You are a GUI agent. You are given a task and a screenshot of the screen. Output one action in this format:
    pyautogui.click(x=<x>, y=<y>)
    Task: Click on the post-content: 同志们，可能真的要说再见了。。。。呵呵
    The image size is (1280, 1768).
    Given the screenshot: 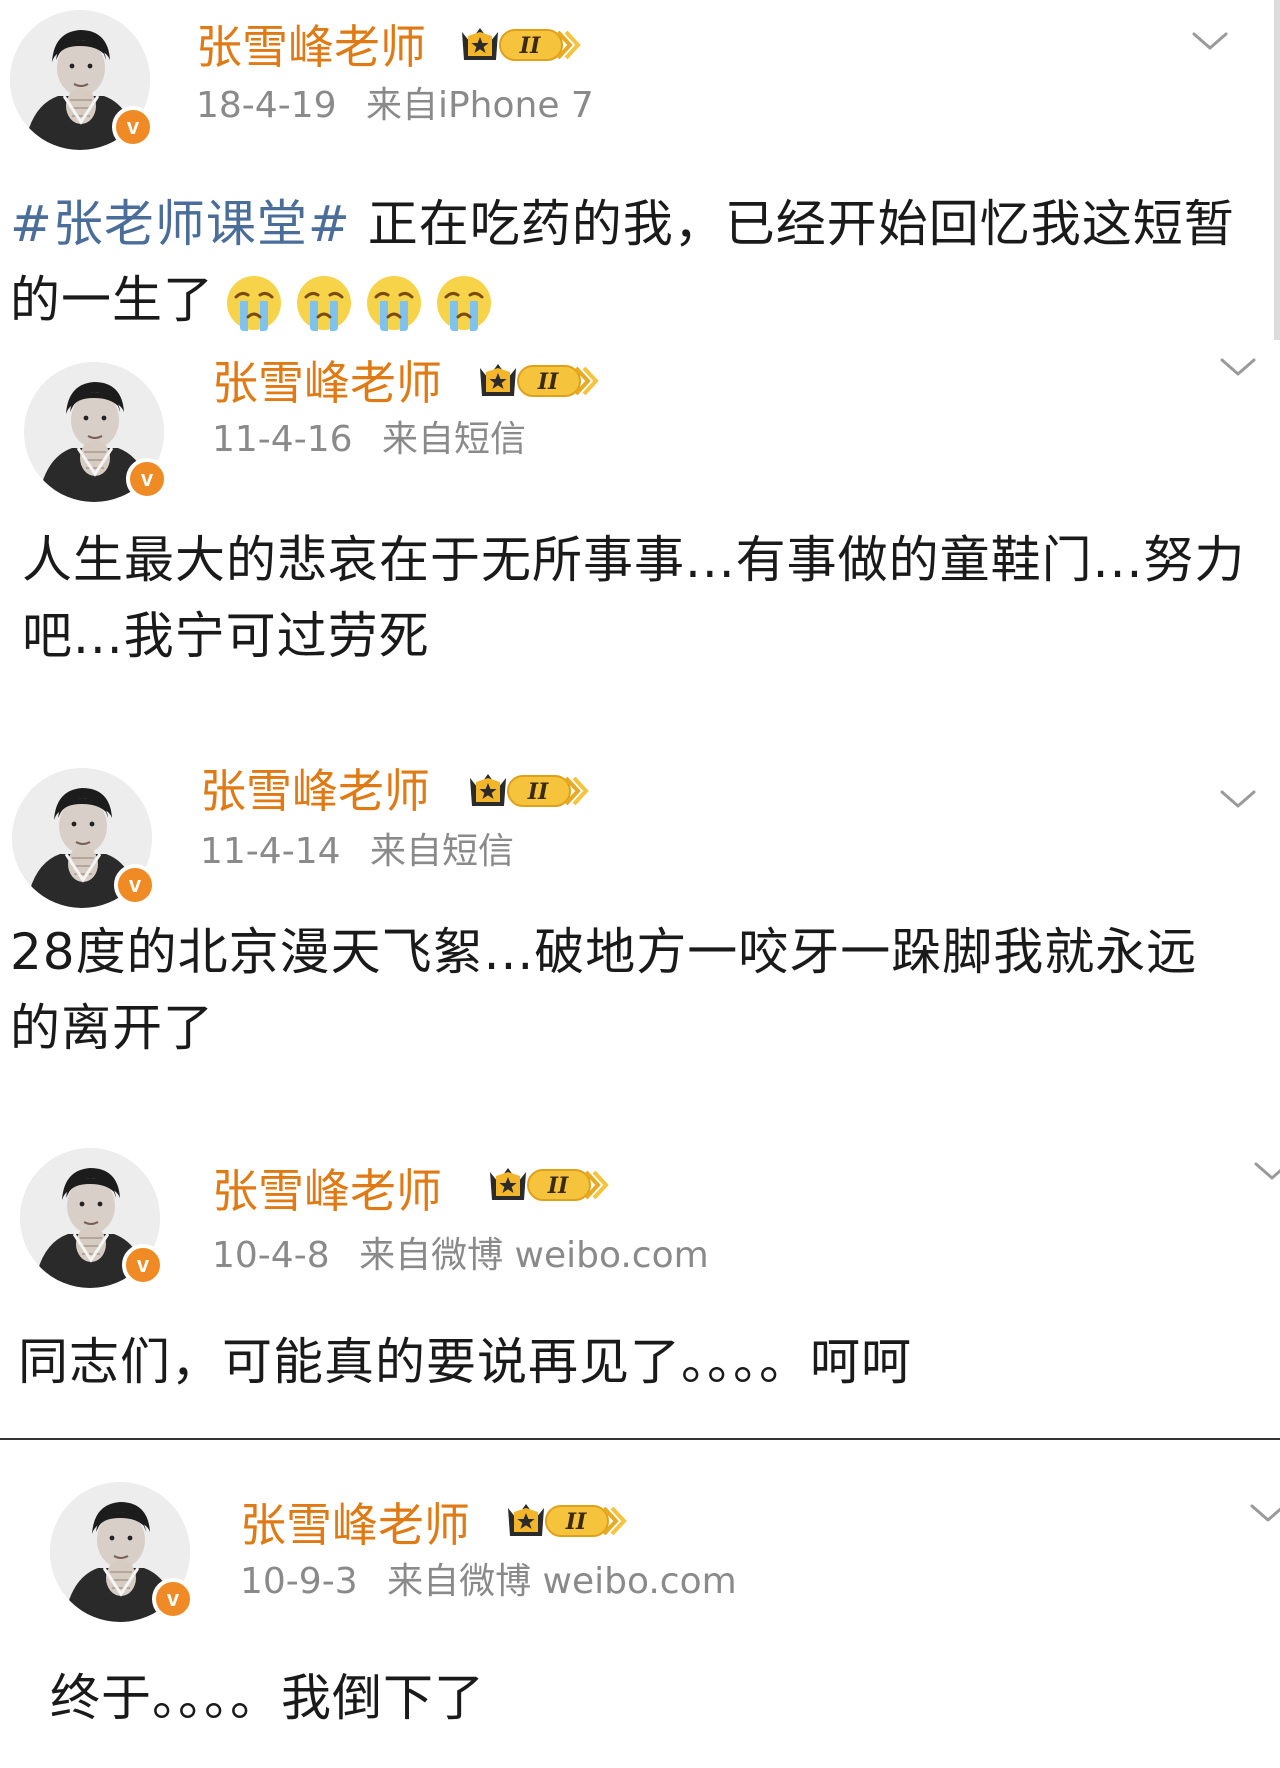 What is the action you would take?
    pyautogui.click(x=465, y=1362)
    